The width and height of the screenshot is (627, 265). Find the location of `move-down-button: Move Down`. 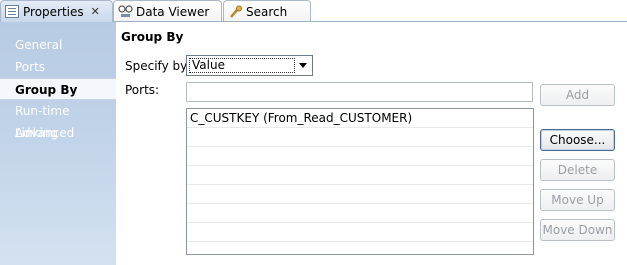

move-down-button: Move Down is located at coordinates (577, 230).